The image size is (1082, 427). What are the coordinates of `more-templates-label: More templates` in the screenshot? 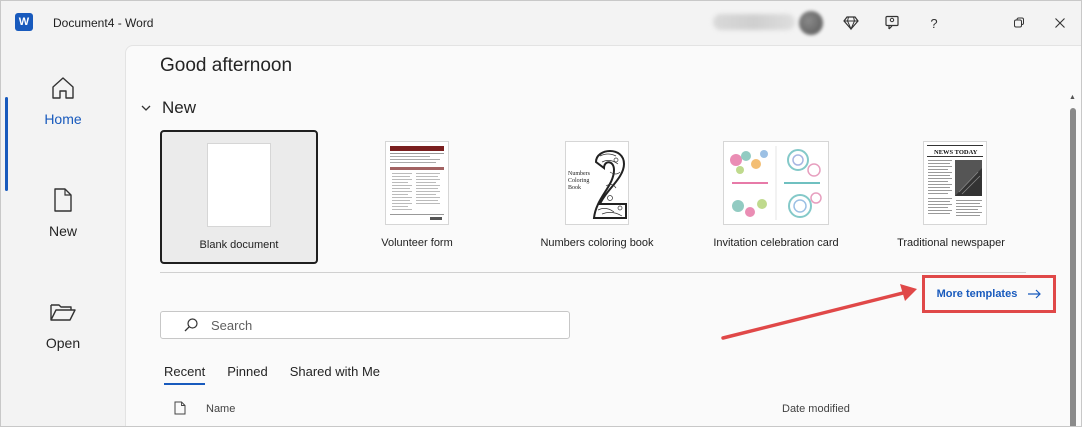 It's located at (977, 294).